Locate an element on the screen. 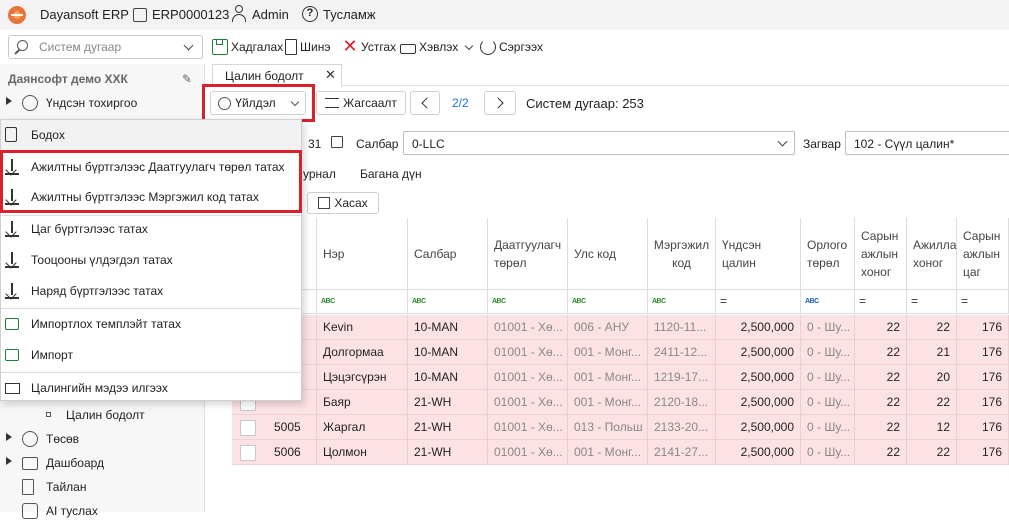 Image resolution: width=1009 pixels, height=522 pixels. cell-country: 013 - Польш is located at coordinates (608, 427).